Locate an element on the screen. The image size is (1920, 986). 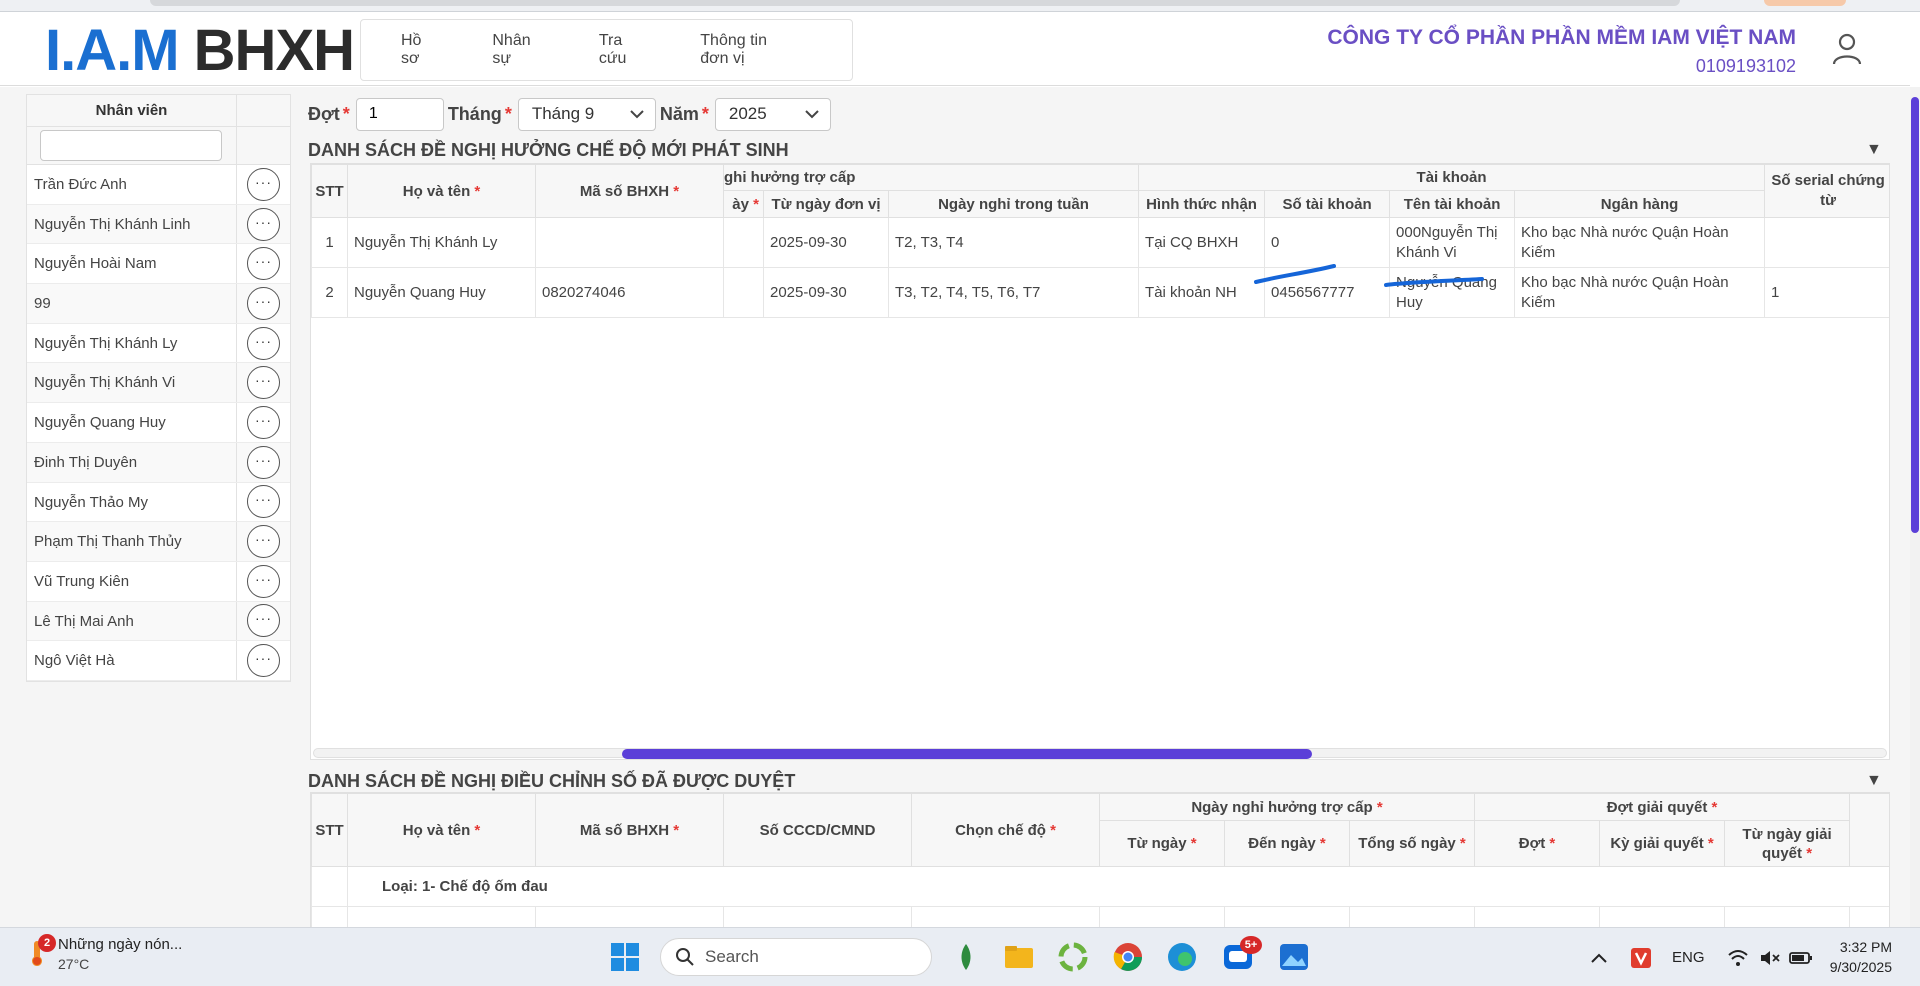
app-logo: I.A.M BHXH is located at coordinates (200, 51).